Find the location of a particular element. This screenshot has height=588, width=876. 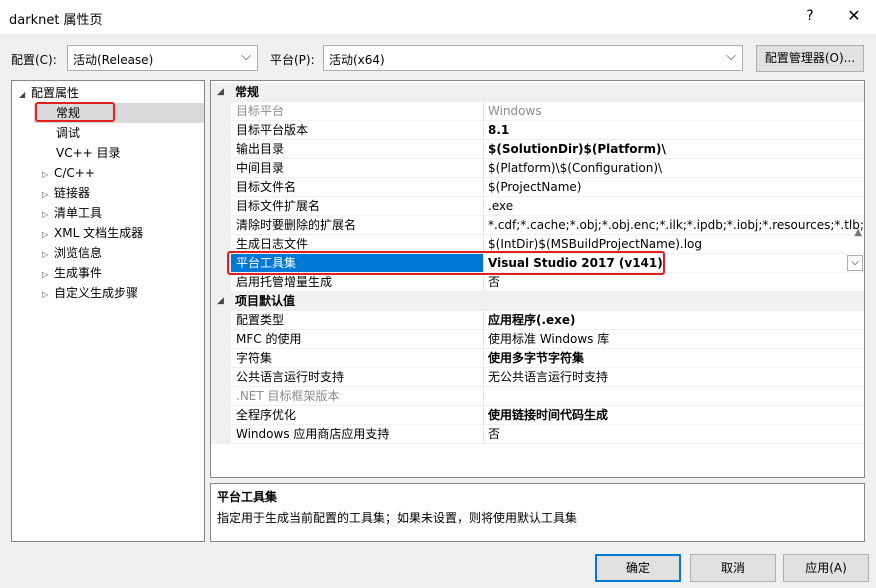

category-general: ◢ 常规 is located at coordinates (537, 92).